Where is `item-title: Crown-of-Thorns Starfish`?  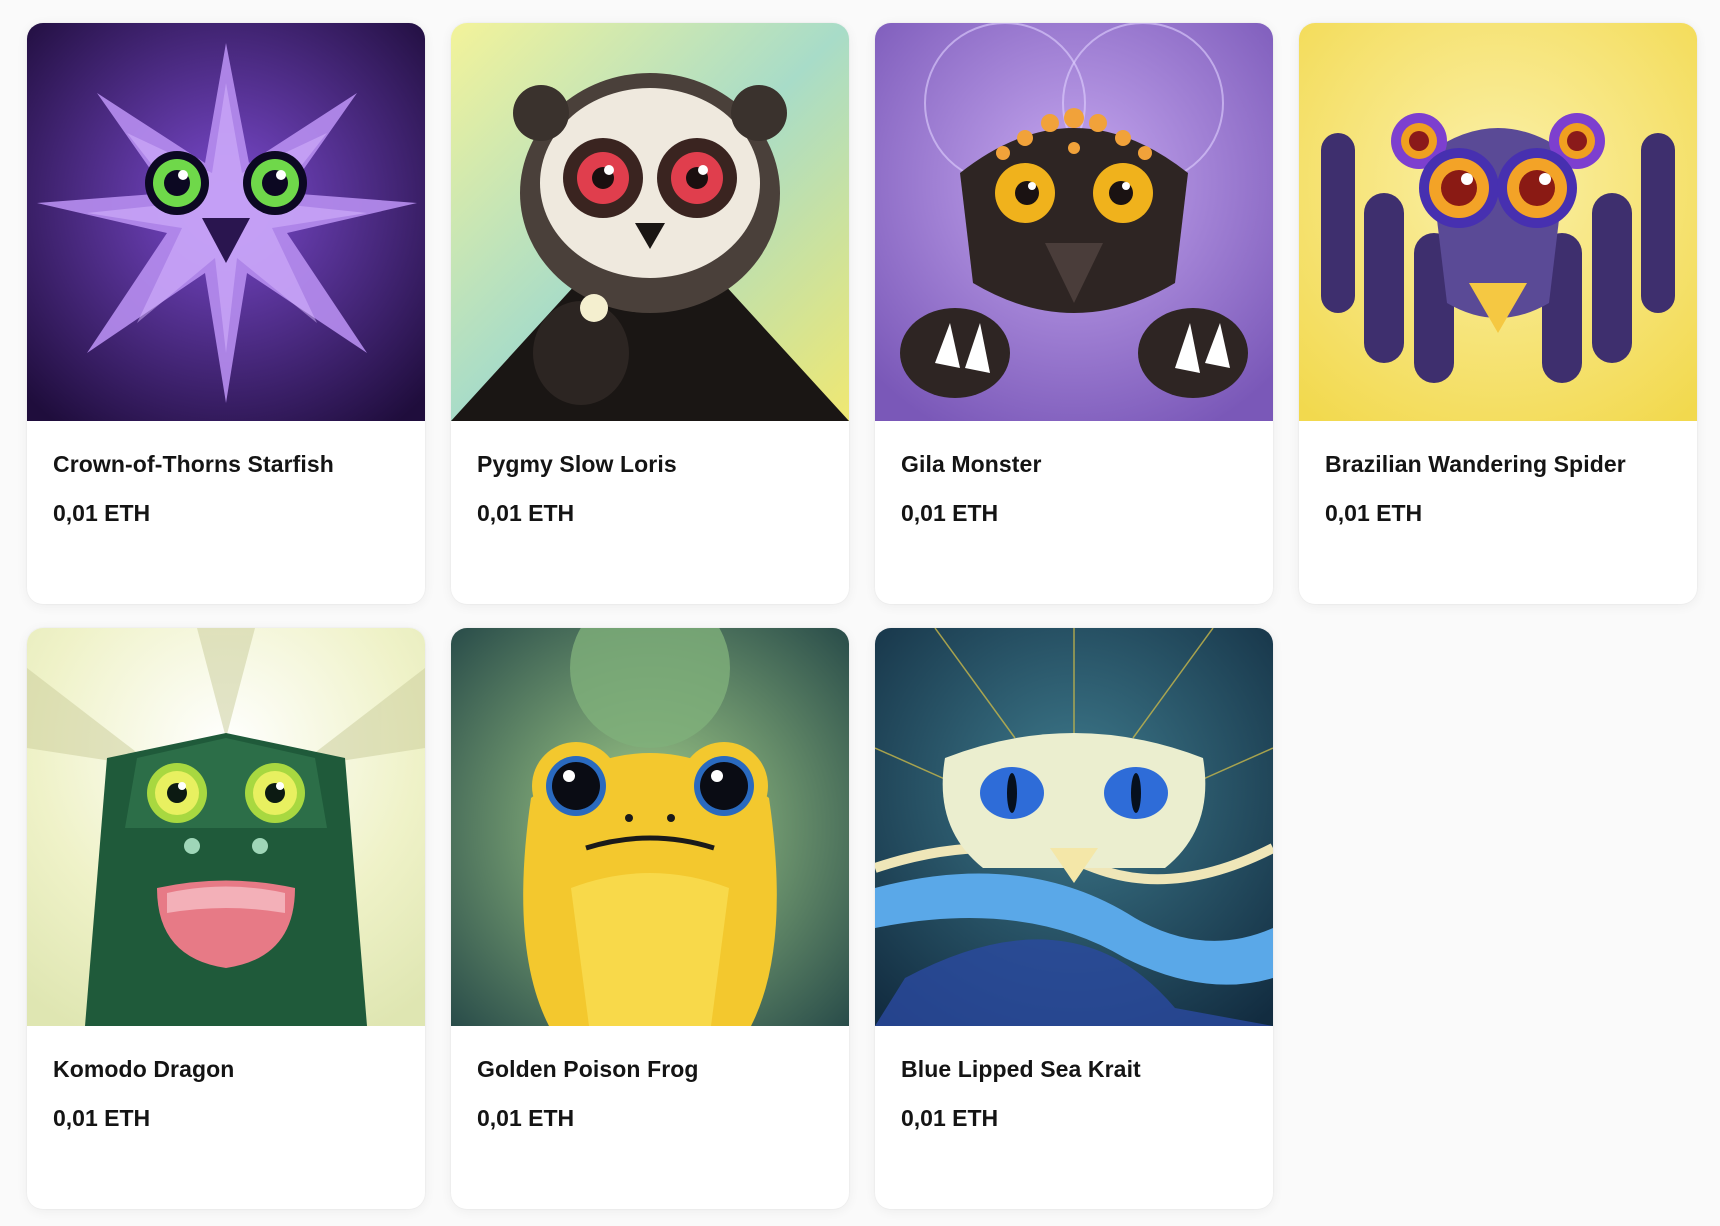
item-title: Crown-of-Thorns Starfish is located at coordinates (226, 464).